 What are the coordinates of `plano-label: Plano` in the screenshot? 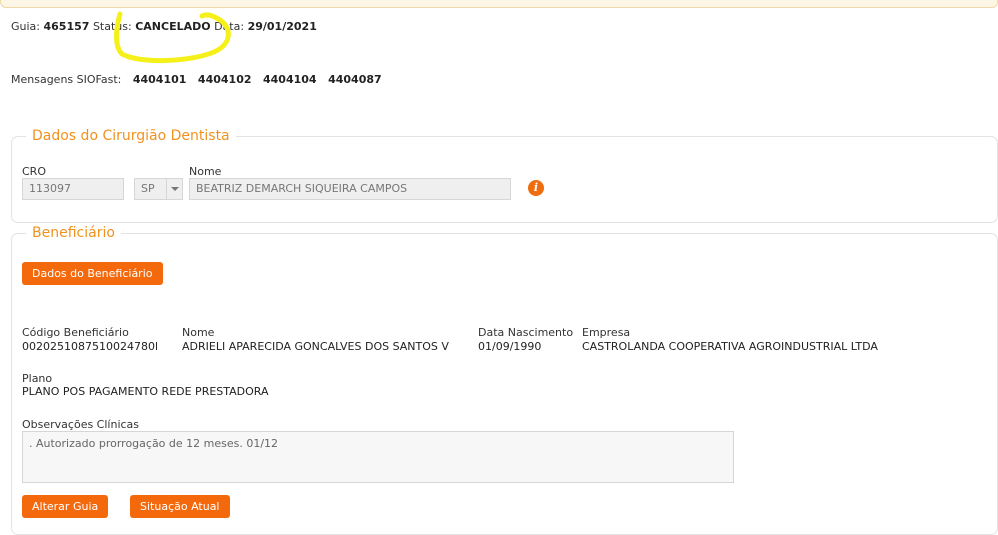 It's located at (37, 378).